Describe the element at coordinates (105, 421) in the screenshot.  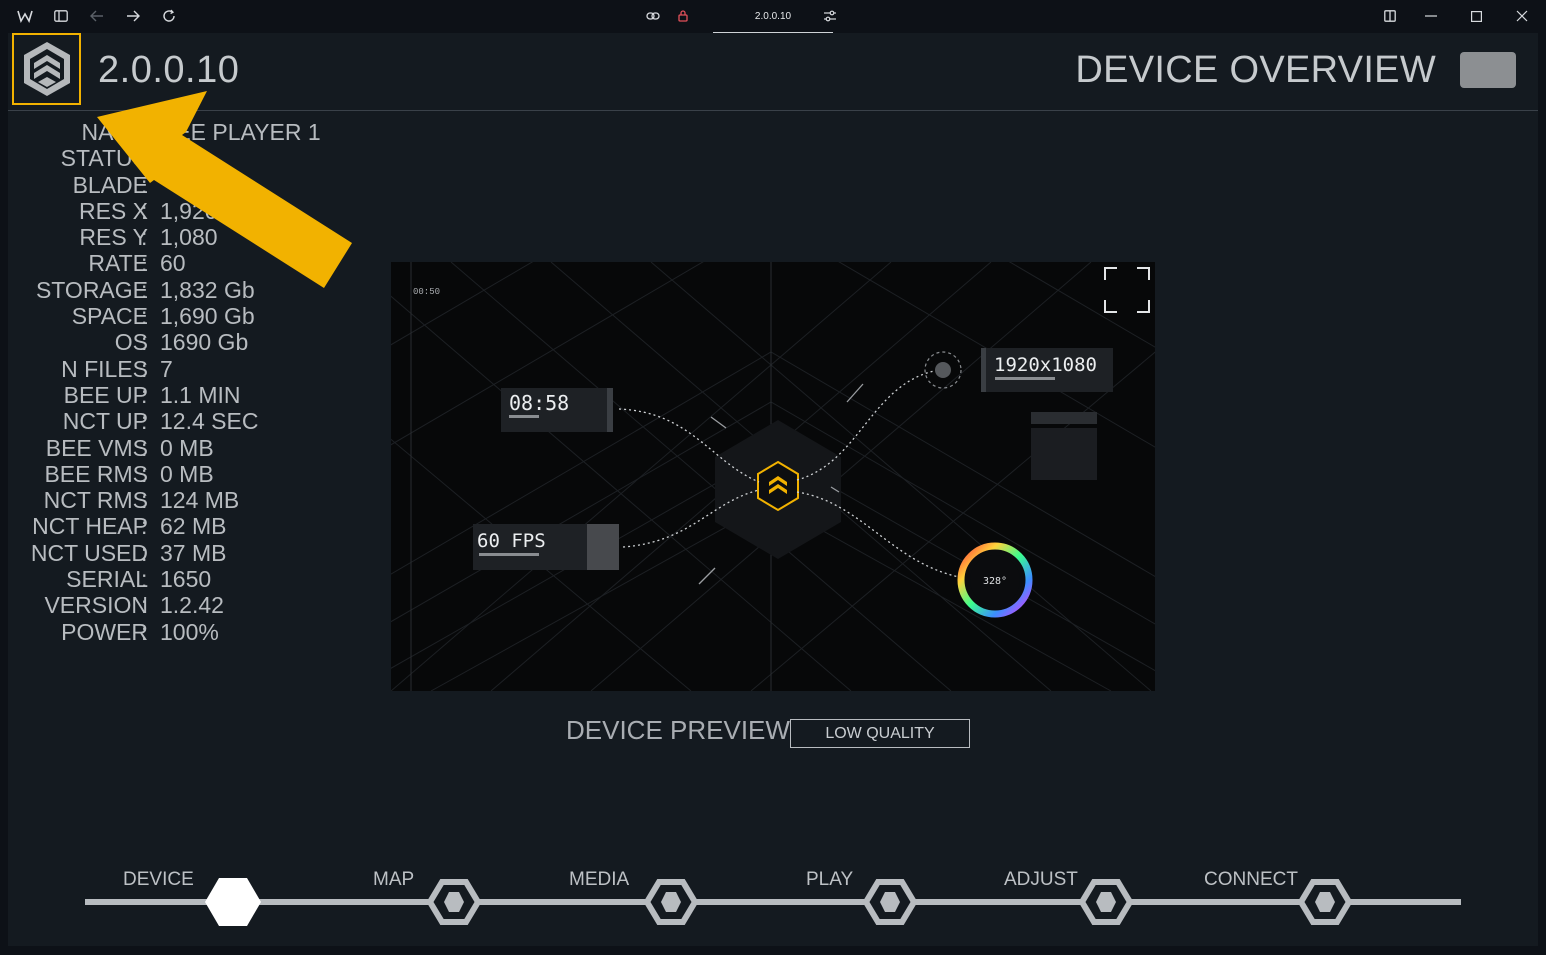
I see `info-key: NCT UP` at that location.